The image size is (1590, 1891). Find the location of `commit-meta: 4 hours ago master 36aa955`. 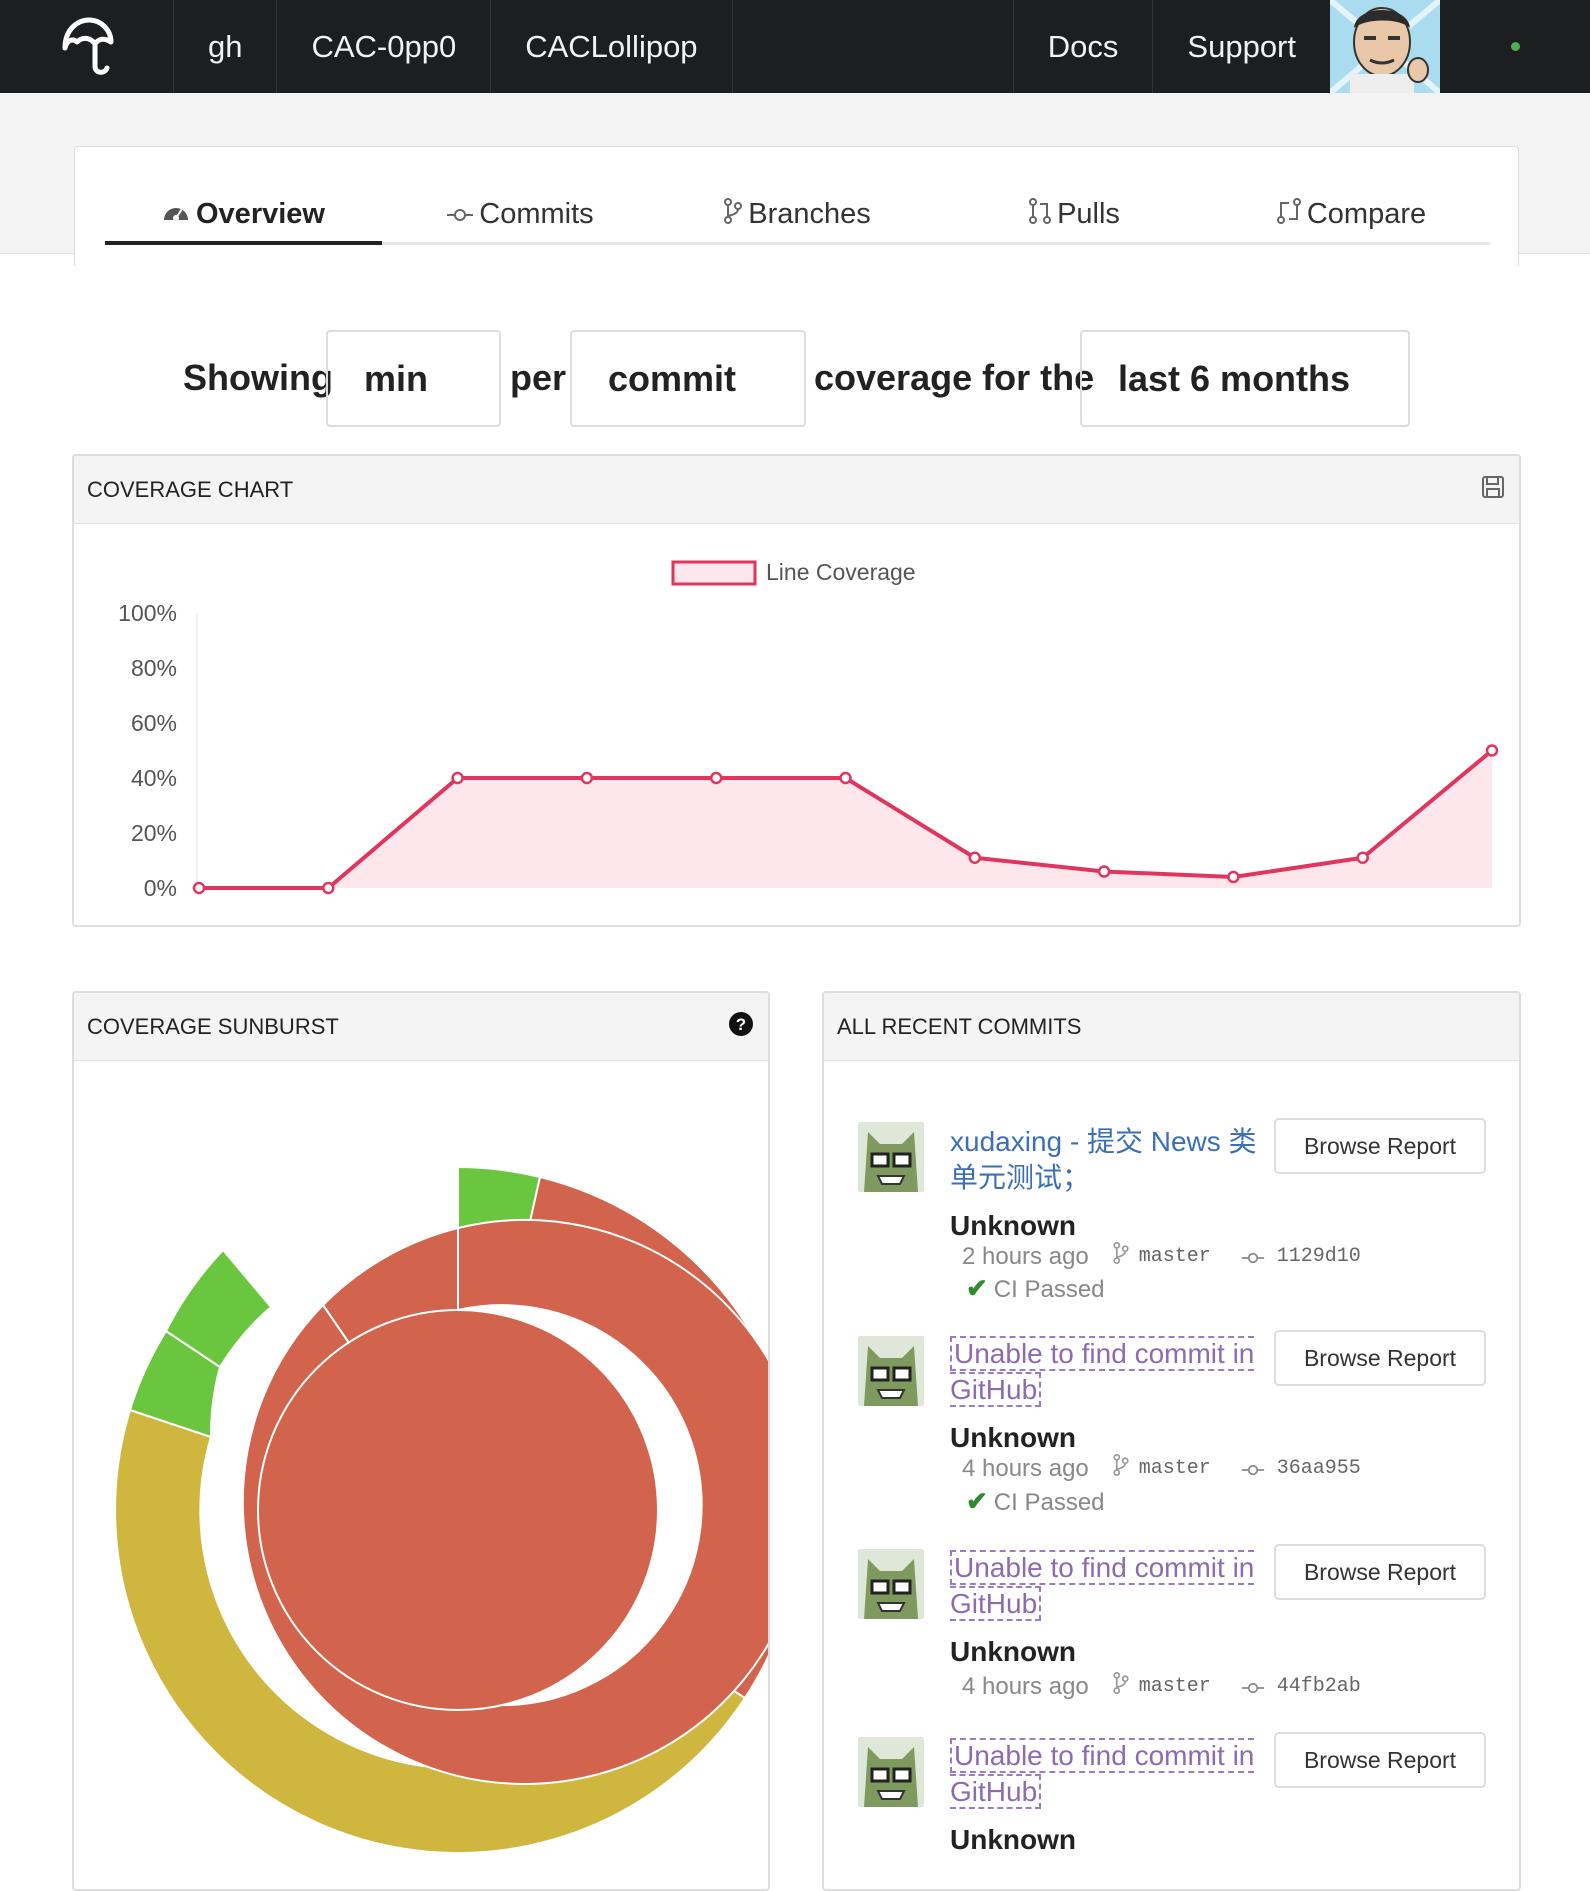

commit-meta: 4 hours ago master 36aa955 is located at coordinates (1161, 1468).